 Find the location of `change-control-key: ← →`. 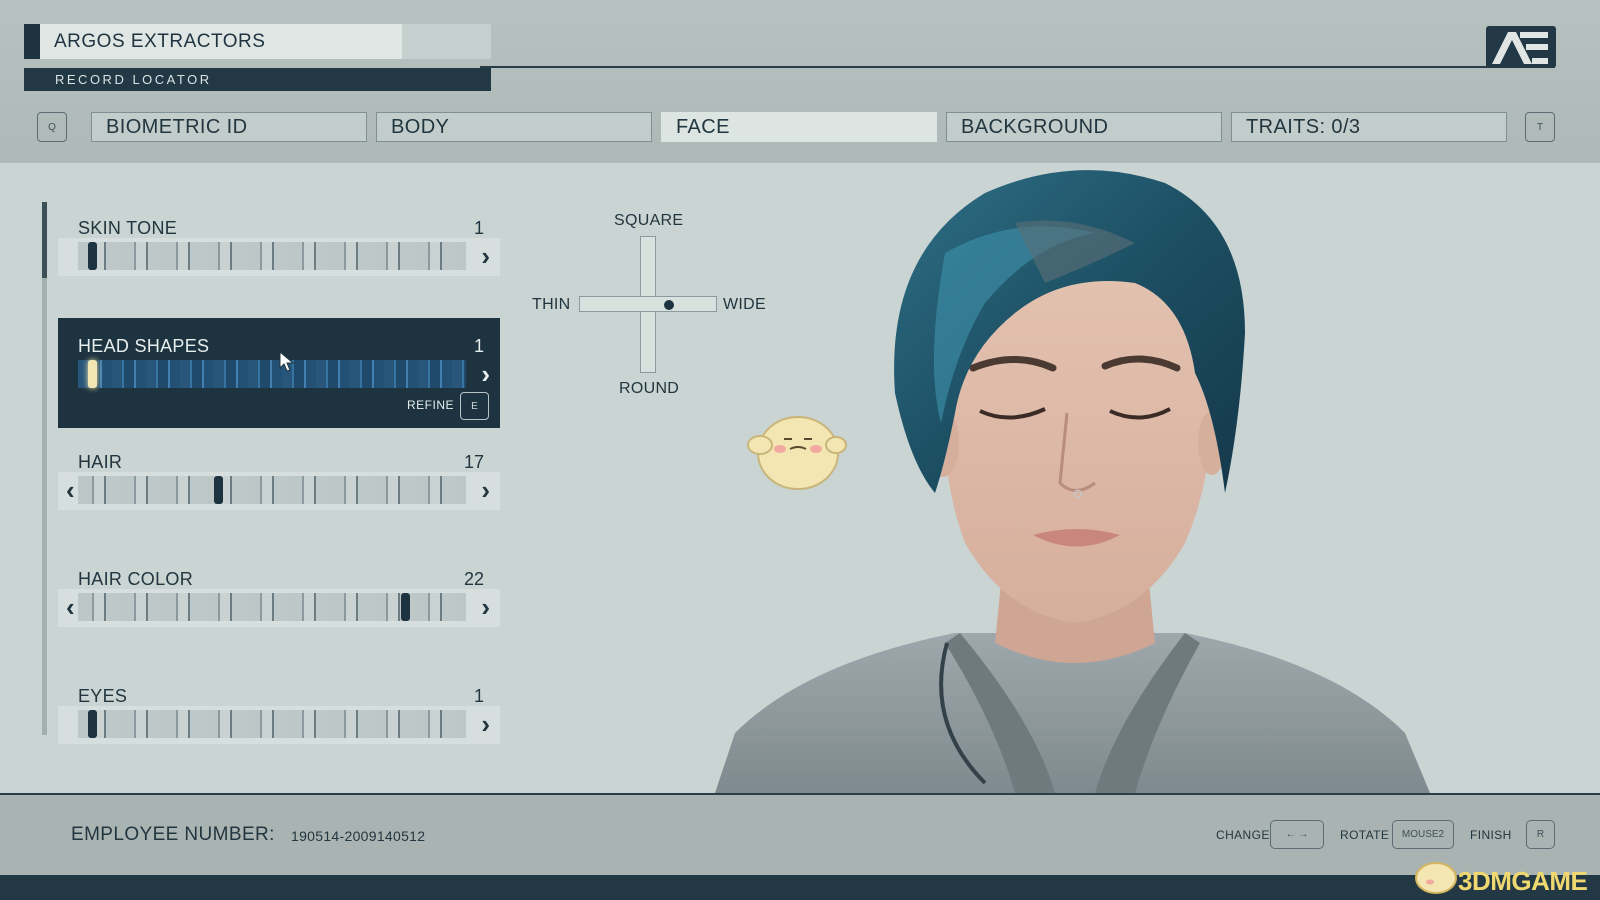

change-control-key: ← → is located at coordinates (1297, 834).